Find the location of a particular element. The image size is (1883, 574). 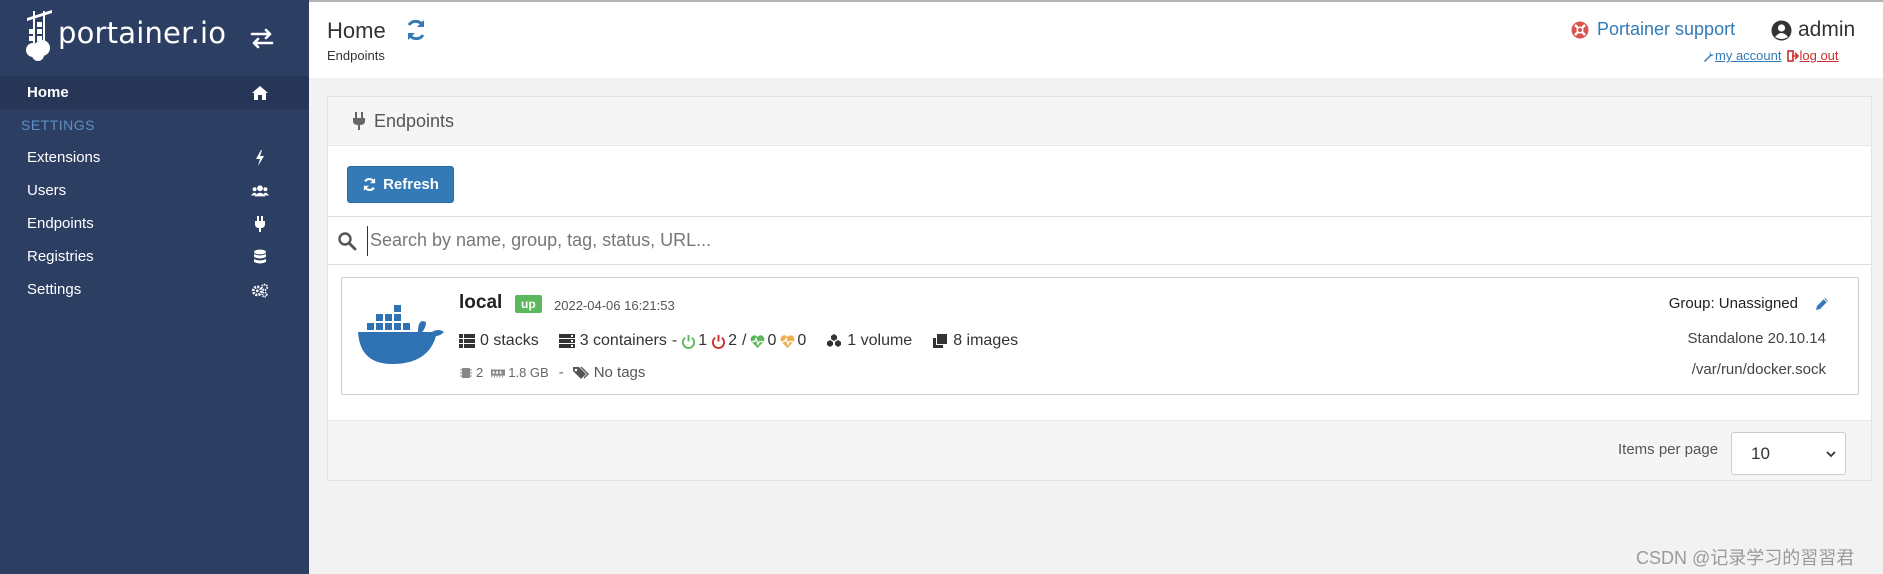

user-menu: admin is located at coordinates (1813, 30).